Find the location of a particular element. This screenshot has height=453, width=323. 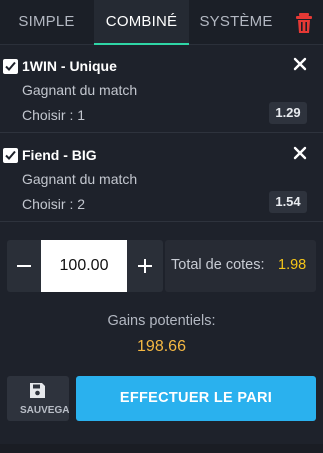

bet-choice: Choisir : 2 is located at coordinates (54, 204).